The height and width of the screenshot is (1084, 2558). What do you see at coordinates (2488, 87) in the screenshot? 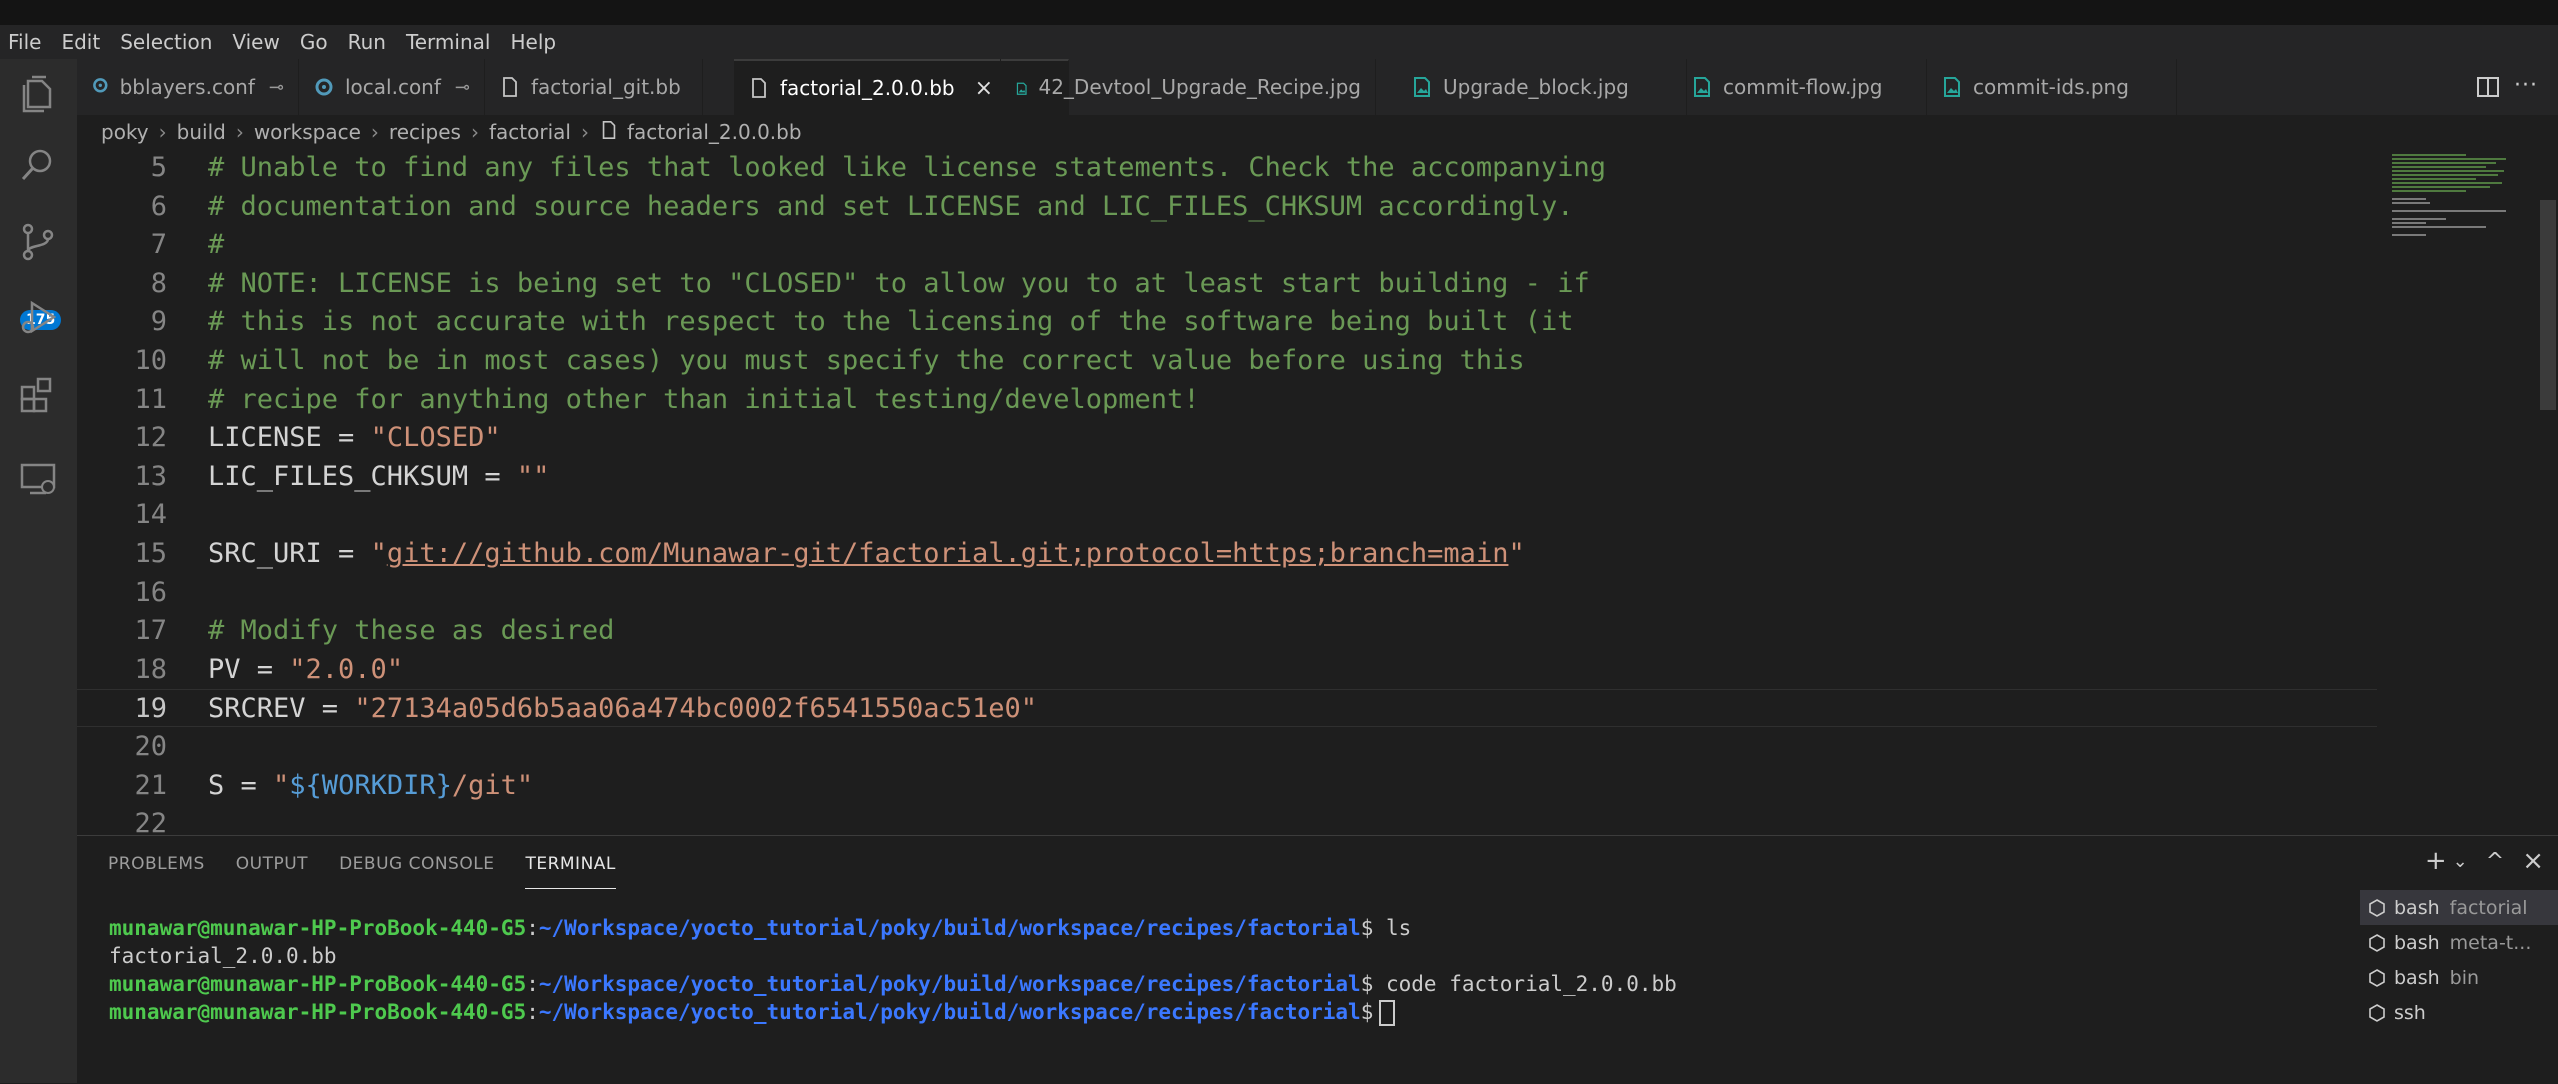
I see `split-editor-icon` at bounding box center [2488, 87].